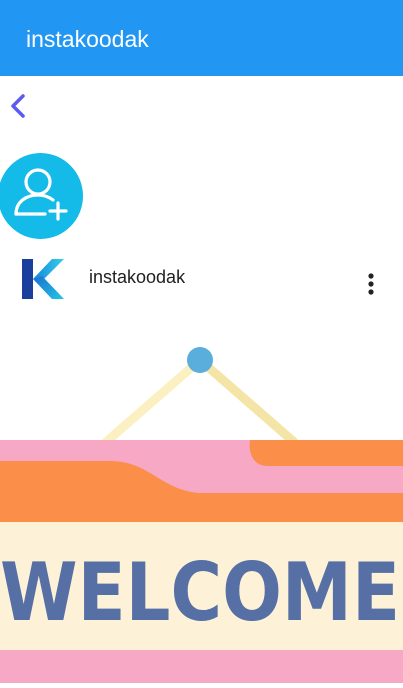  I want to click on add-user-button, so click(41, 196).